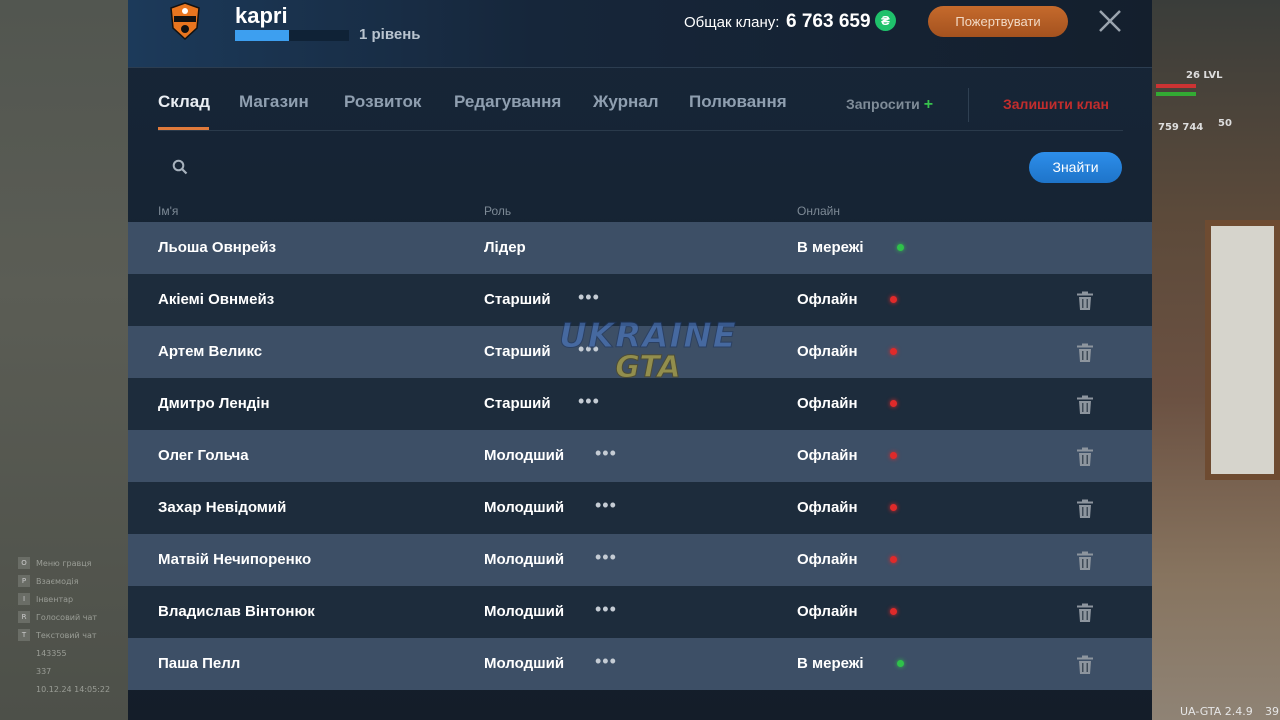 The height and width of the screenshot is (720, 1280). Describe the element at coordinates (818, 211) in the screenshot. I see `column-header-online: Онлайн` at that location.